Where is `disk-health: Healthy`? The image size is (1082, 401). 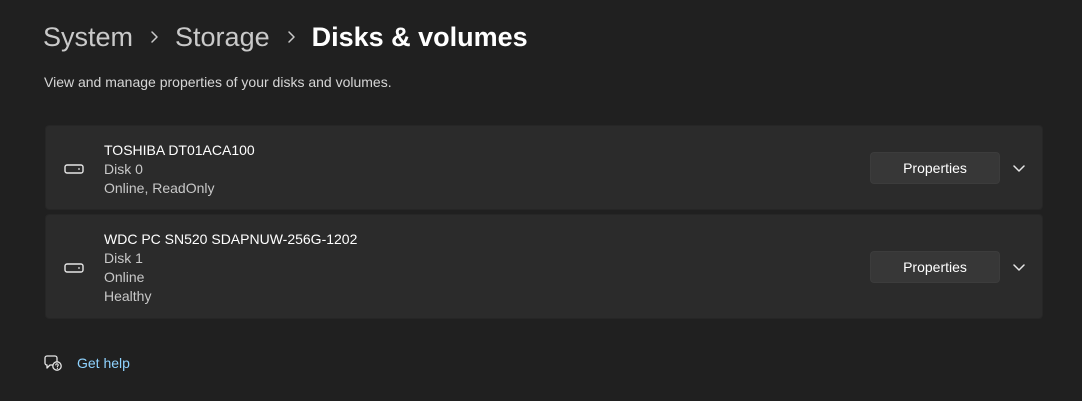
disk-health: Healthy is located at coordinates (128, 296).